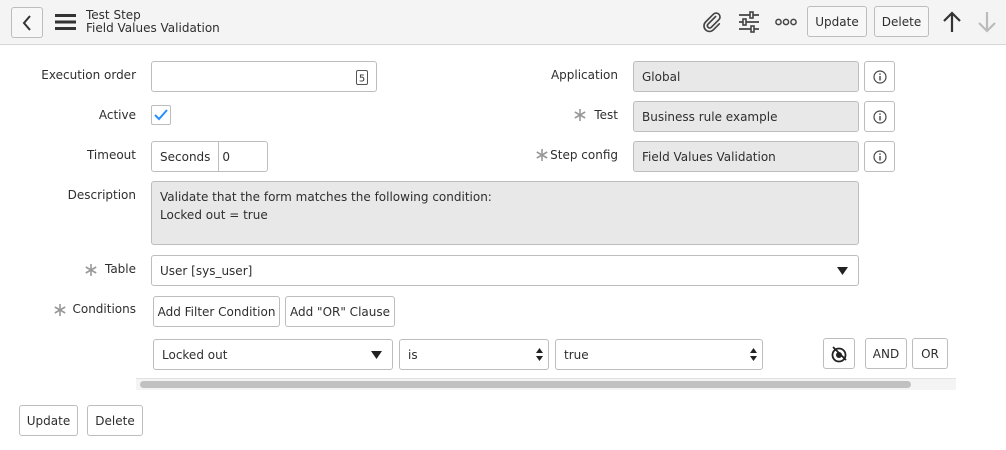 Image resolution: width=1006 pixels, height=450 pixels. I want to click on add-filter-condition-button: Add Filter Condition, so click(216, 311).